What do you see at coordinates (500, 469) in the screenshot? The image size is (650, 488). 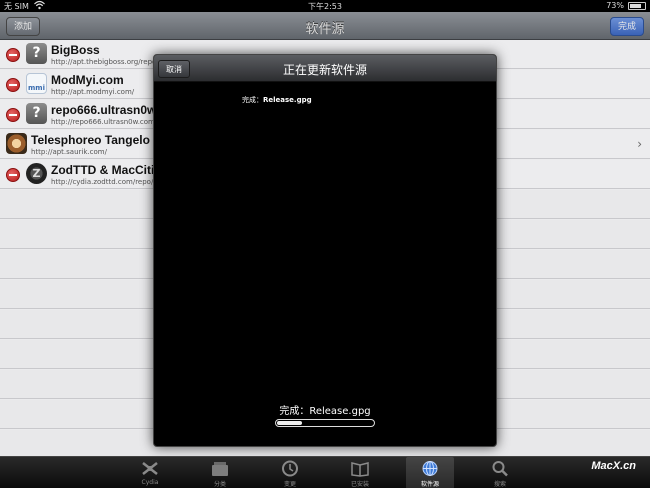 I see `search-icon` at bounding box center [500, 469].